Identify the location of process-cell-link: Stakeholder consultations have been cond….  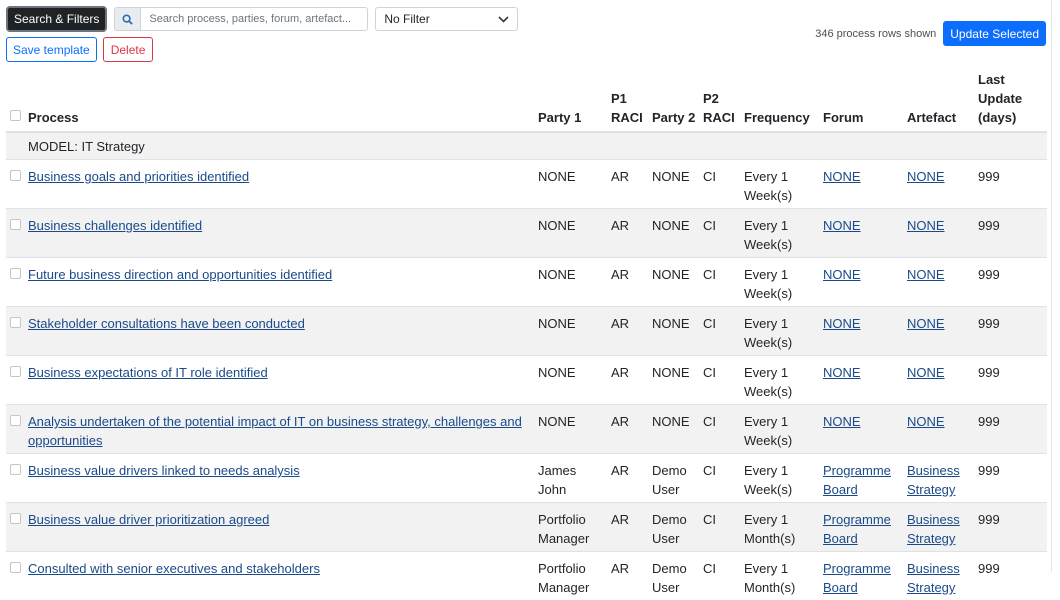
(166, 323).